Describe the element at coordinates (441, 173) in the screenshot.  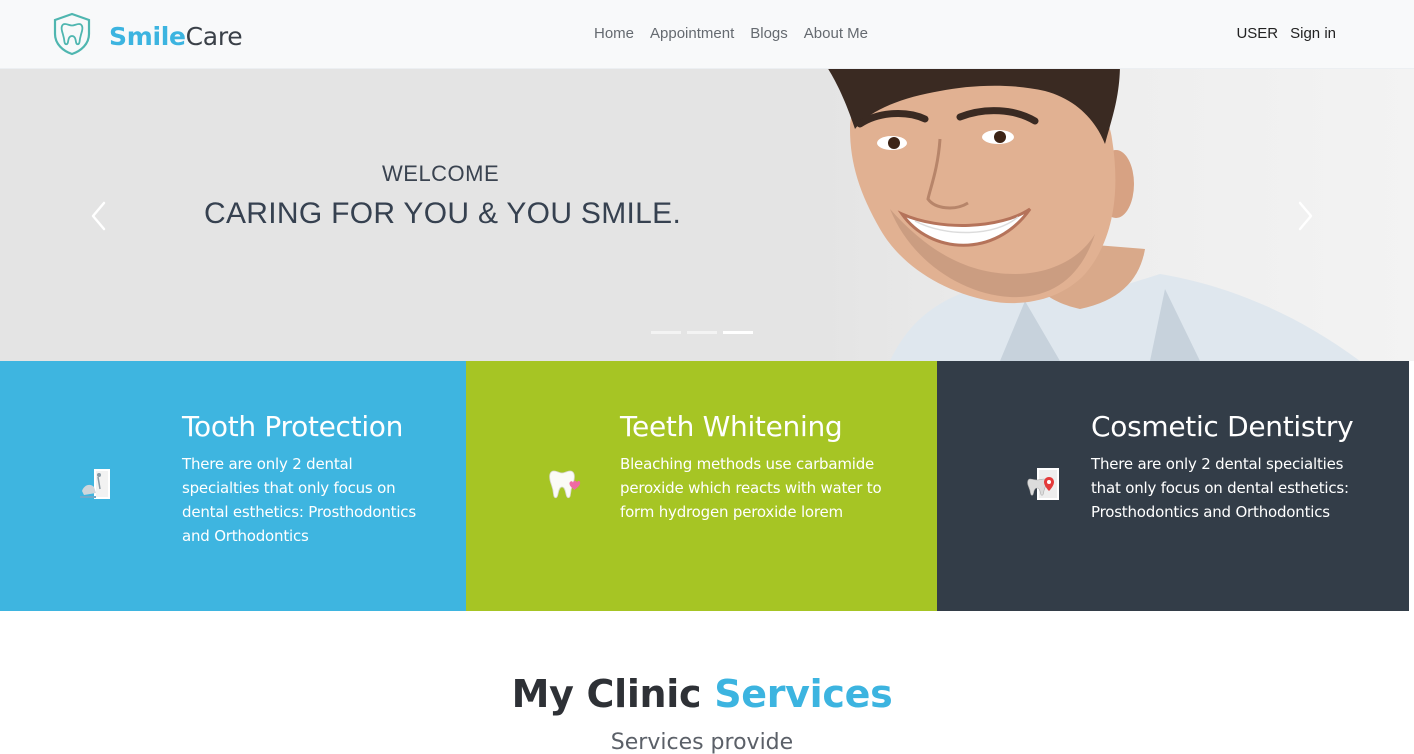
I see `hero-welcome: WELCOME` at that location.